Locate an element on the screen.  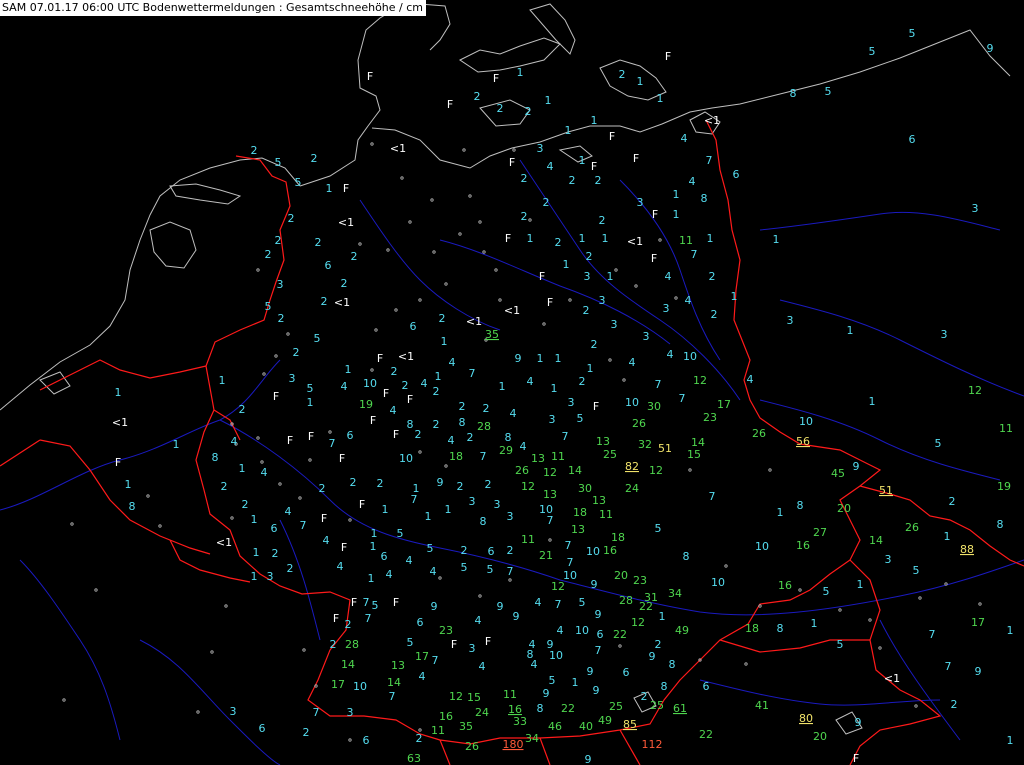
station-value: 6 is located at coordinates (706, 686).